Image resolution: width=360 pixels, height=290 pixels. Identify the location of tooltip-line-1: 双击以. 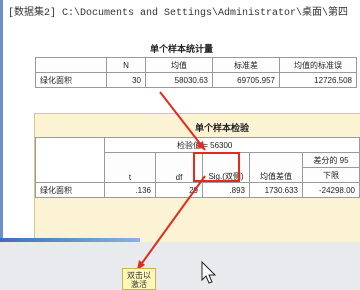
(139, 275).